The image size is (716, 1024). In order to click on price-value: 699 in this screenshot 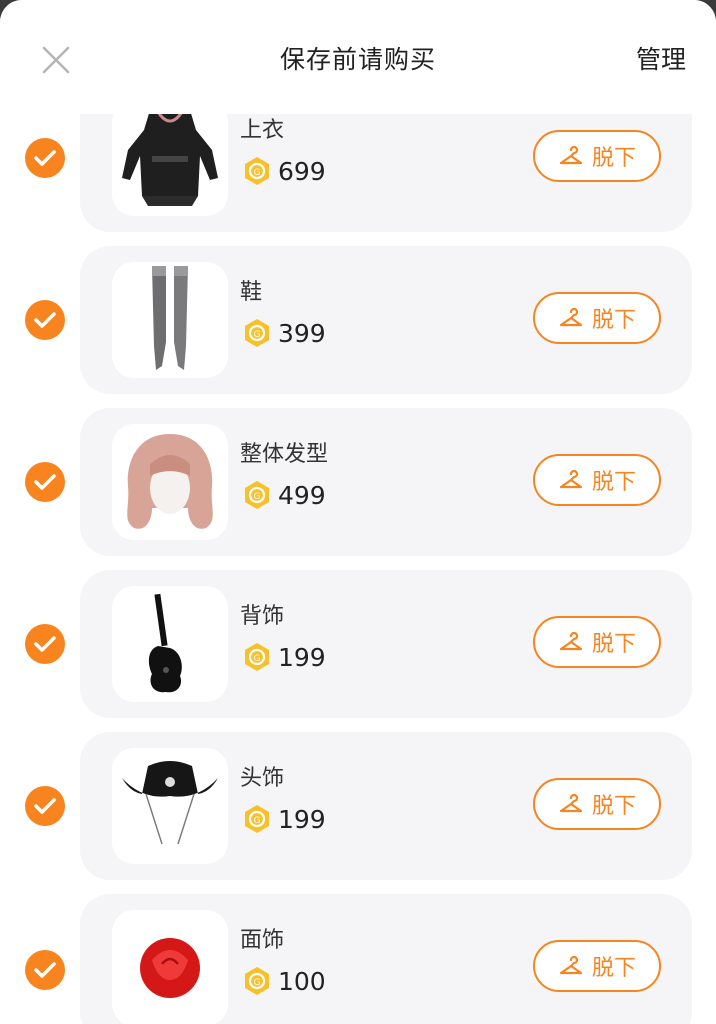, I will do `click(302, 171)`.